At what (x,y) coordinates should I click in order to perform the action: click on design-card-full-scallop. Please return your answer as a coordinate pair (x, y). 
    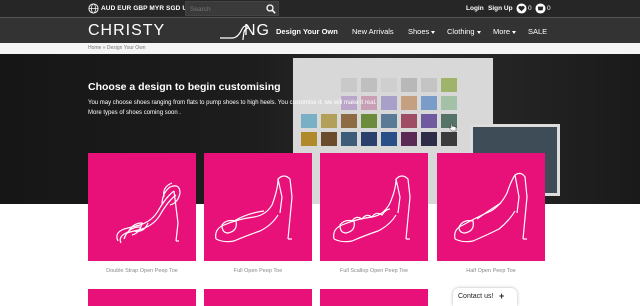
    Looking at the image, I should click on (374, 207).